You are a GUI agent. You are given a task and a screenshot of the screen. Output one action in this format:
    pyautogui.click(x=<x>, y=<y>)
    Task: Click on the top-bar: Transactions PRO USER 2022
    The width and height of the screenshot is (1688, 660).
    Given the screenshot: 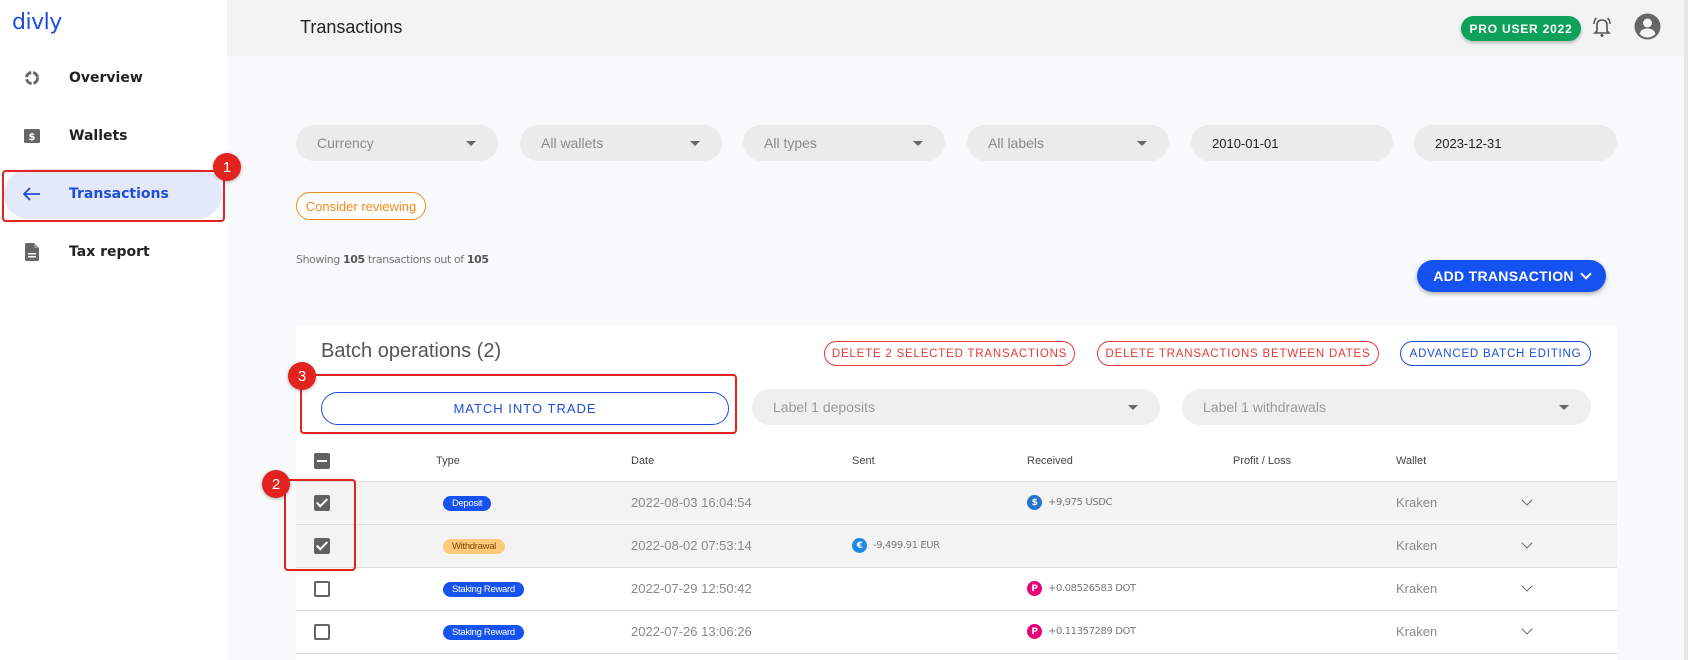 What is the action you would take?
    pyautogui.click(x=957, y=28)
    